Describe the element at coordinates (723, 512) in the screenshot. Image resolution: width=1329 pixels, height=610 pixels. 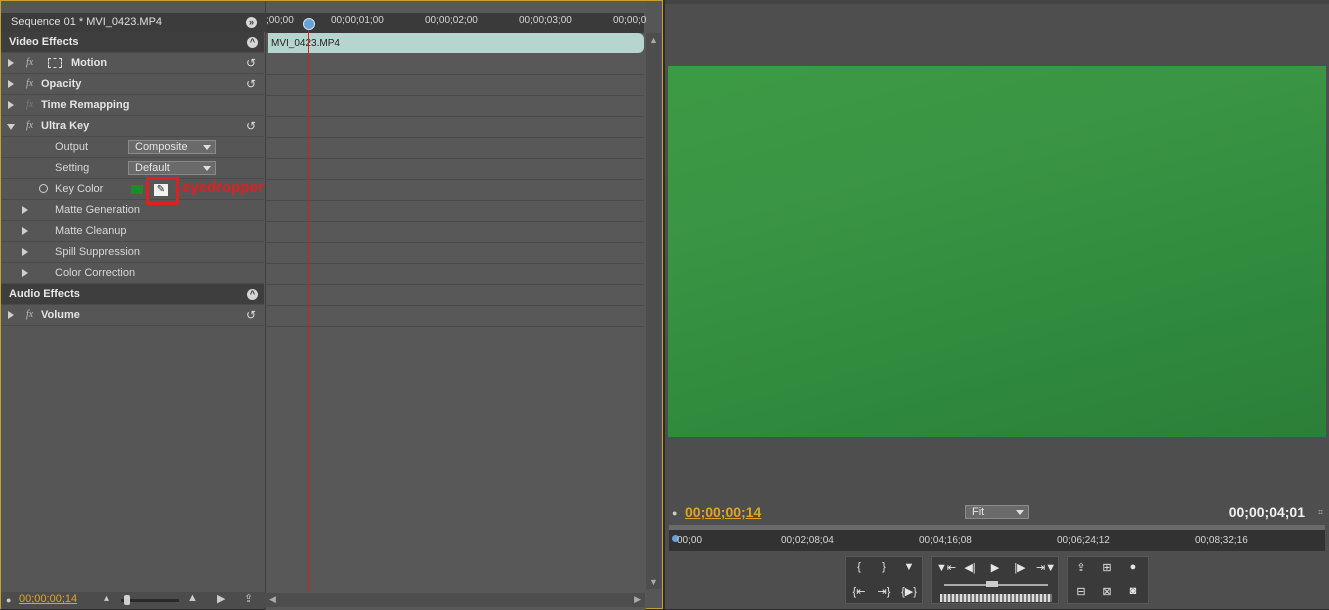
I see `current-timecode: 00;00;00;14` at that location.